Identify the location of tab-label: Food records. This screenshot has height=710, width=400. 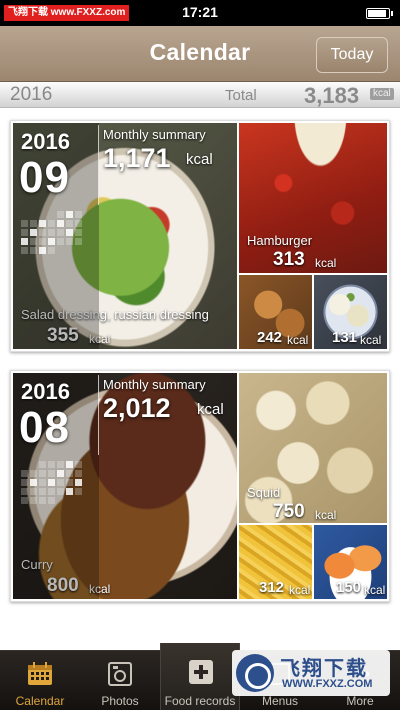
(200, 701).